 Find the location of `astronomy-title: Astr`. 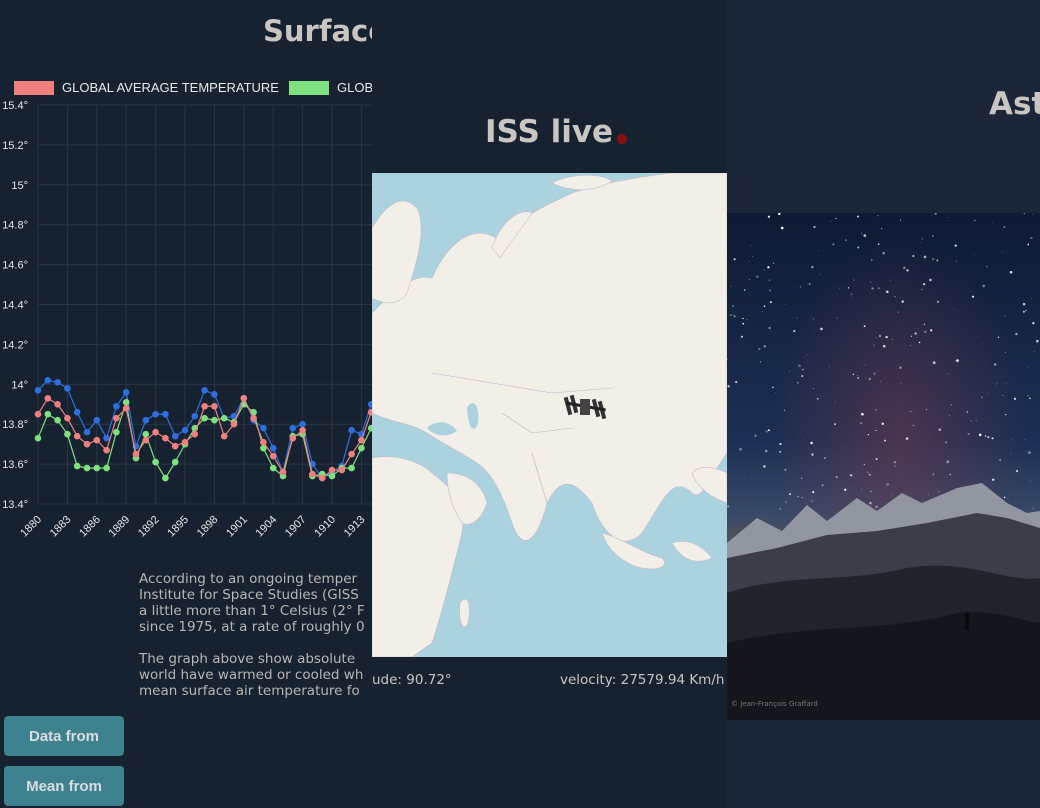

astronomy-title: Astr is located at coordinates (1014, 104).